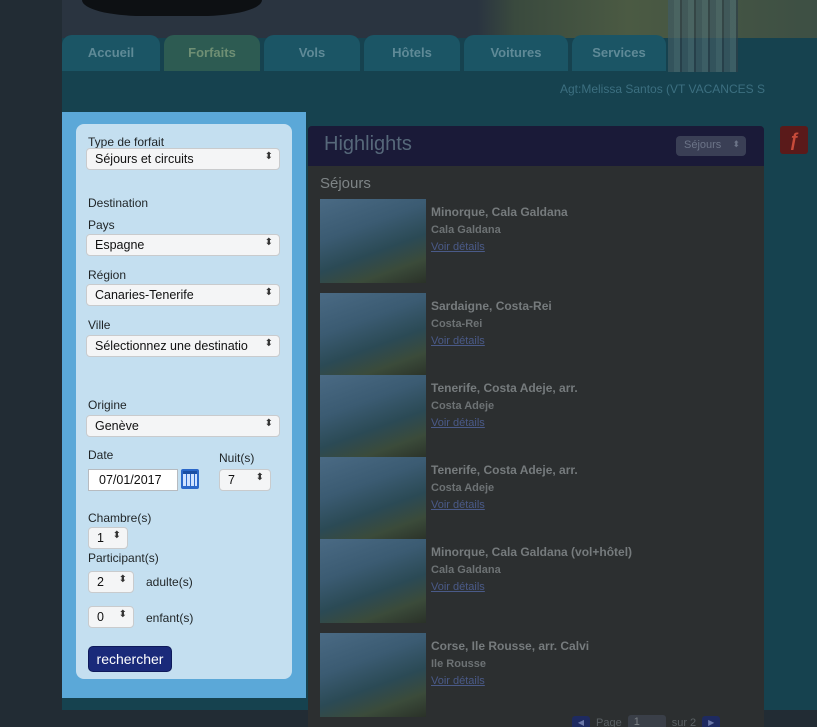 This screenshot has width=817, height=727. Describe the element at coordinates (170, 618) in the screenshot. I see `children-label: enfant(s)` at that location.